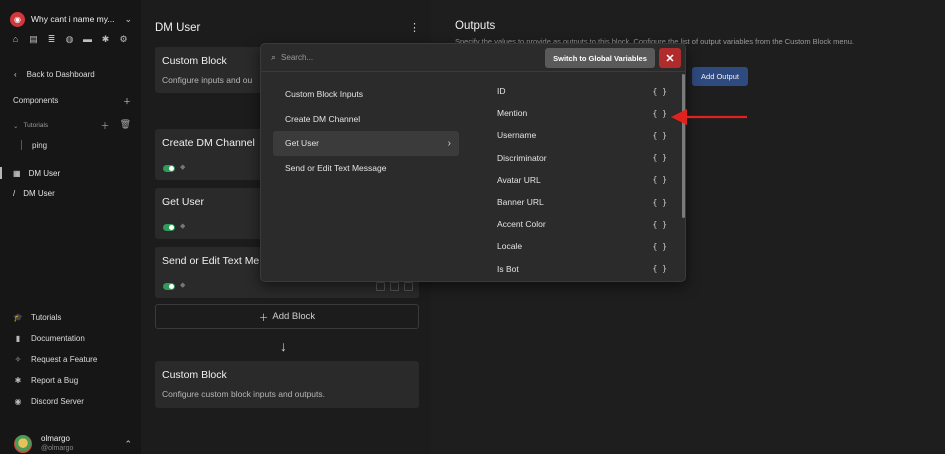 This screenshot has width=945, height=454. Describe the element at coordinates (510, 246) in the screenshot. I see `variable-label: Locale` at that location.